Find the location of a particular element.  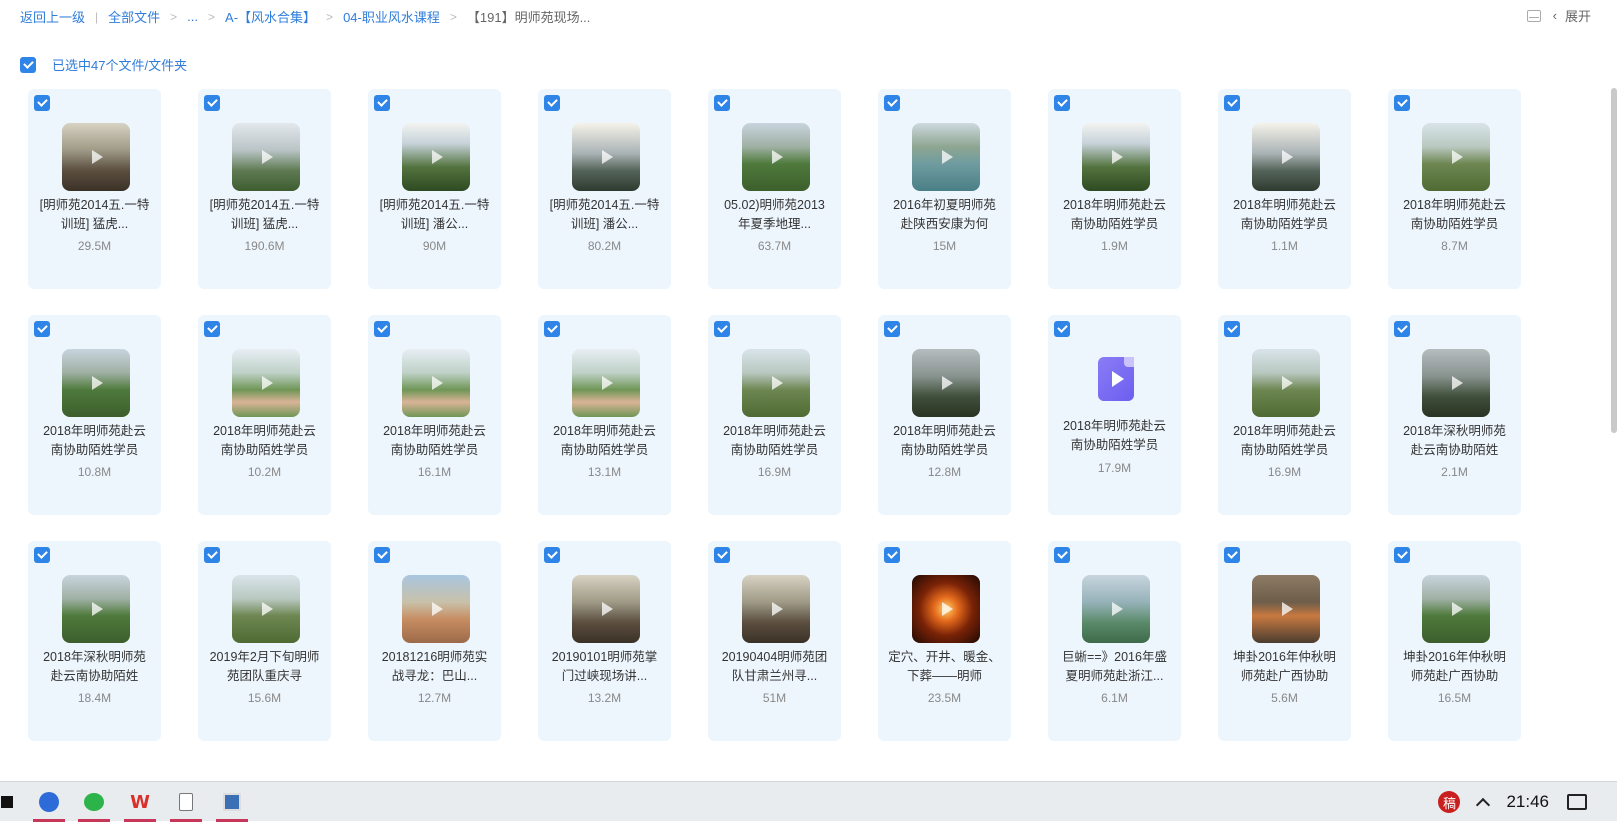

file-size: 63.7M is located at coordinates (774, 246).